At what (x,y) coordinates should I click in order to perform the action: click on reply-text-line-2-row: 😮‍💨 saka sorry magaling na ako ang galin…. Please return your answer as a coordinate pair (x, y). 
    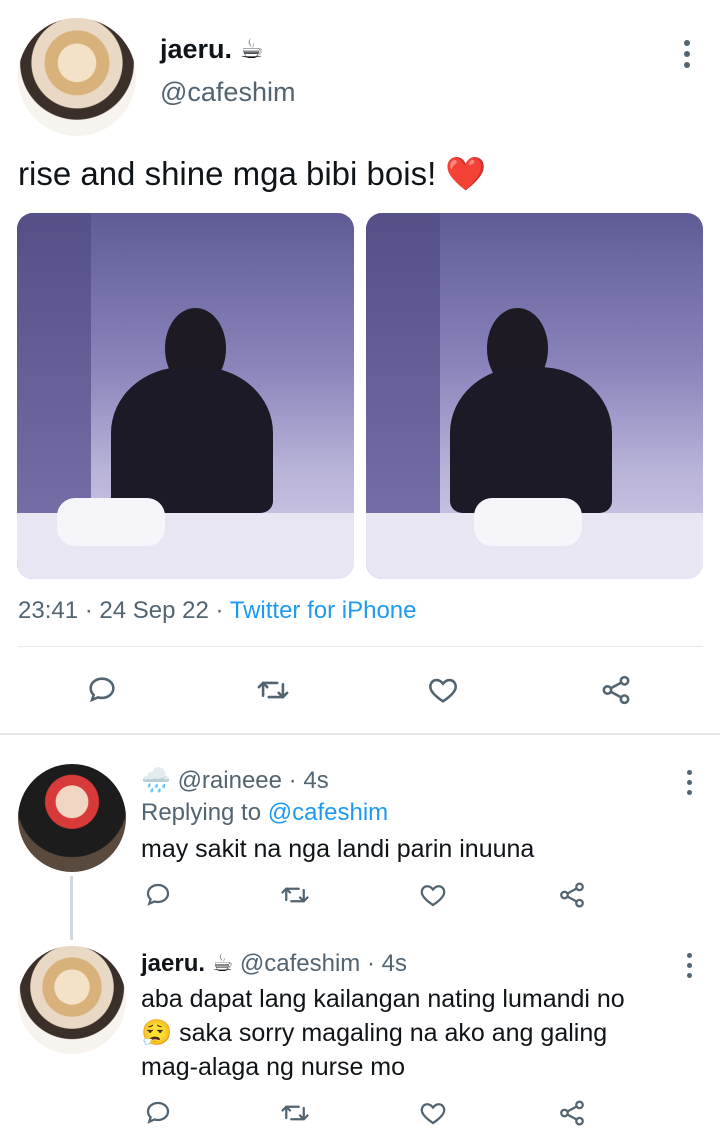
    Looking at the image, I should click on (374, 1033).